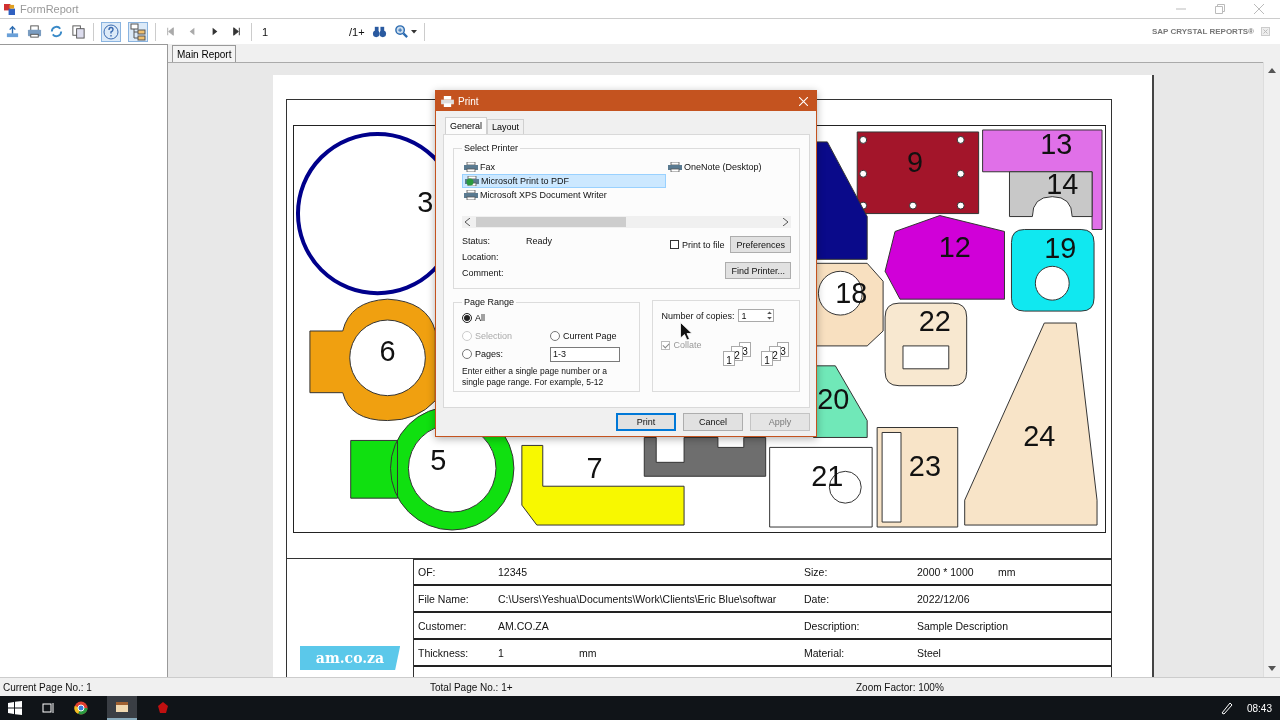 This screenshot has width=1280, height=720. What do you see at coordinates (48, 687) in the screenshot?
I see `status-text: Current Page No.: 1` at bounding box center [48, 687].